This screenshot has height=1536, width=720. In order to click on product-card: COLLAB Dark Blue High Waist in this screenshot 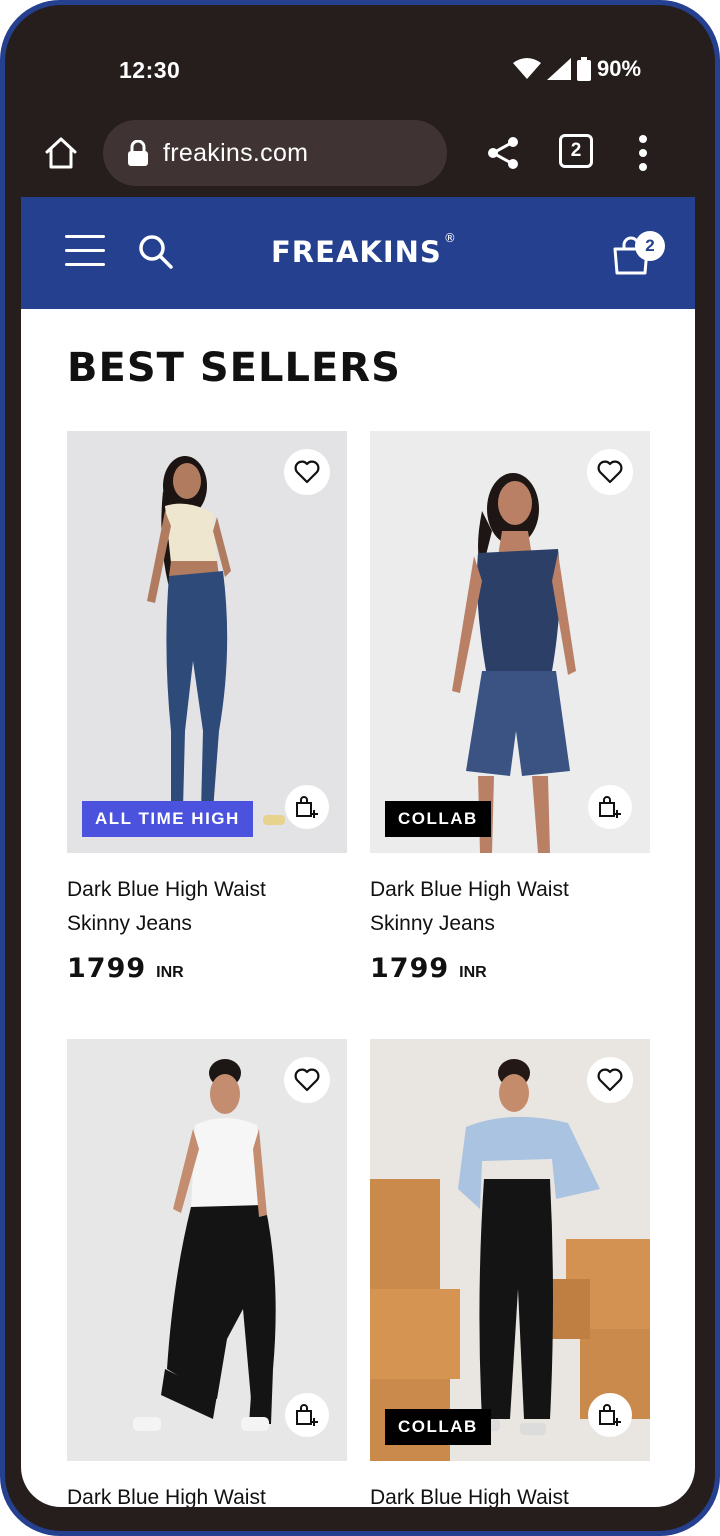, I will do `click(510, 1273)`.